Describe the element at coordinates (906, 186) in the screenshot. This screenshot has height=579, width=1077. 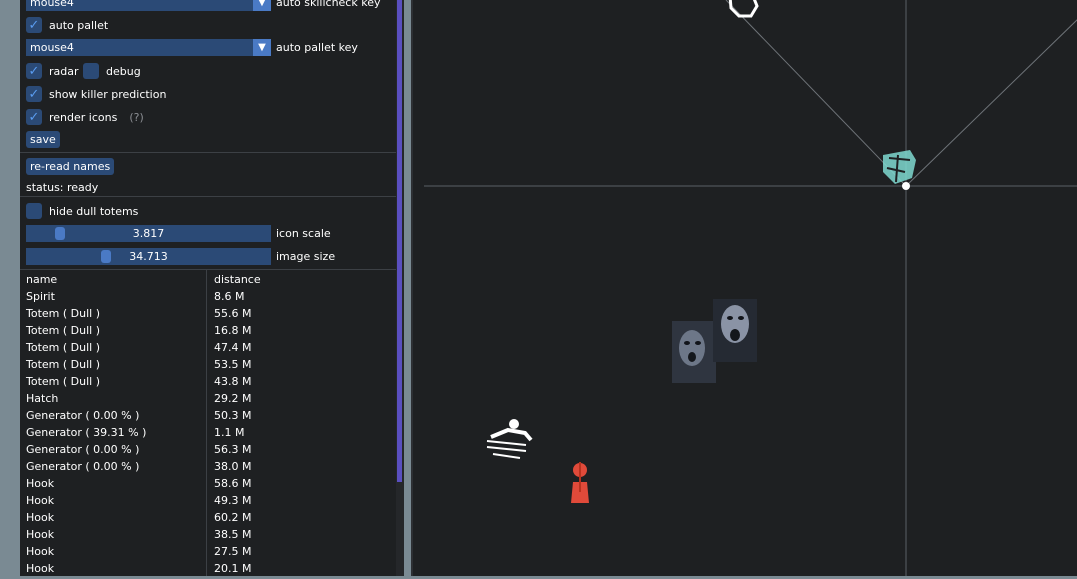
I see `player-position-icon` at that location.